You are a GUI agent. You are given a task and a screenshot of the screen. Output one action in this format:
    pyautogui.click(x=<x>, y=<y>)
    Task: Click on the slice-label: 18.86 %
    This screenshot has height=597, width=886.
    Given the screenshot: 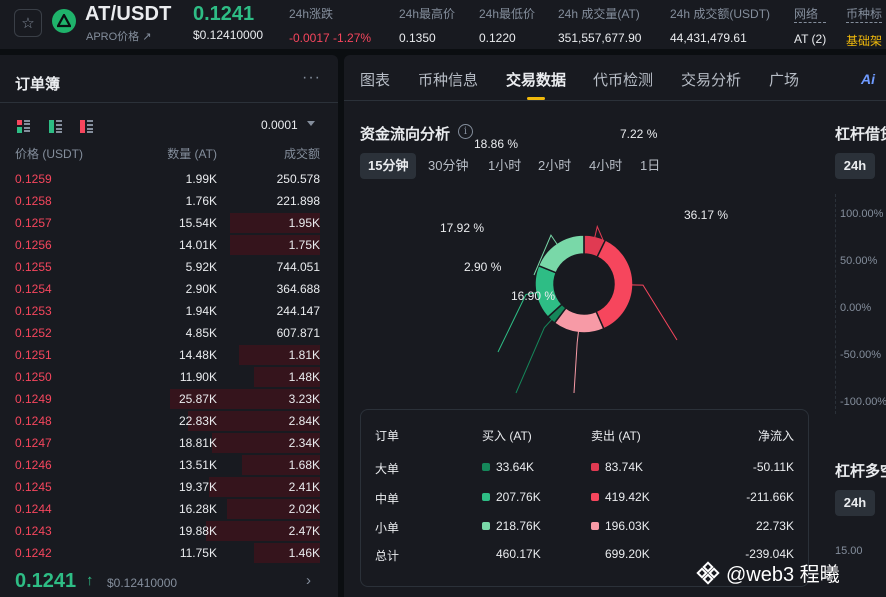 What is the action you would take?
    pyautogui.click(x=496, y=144)
    